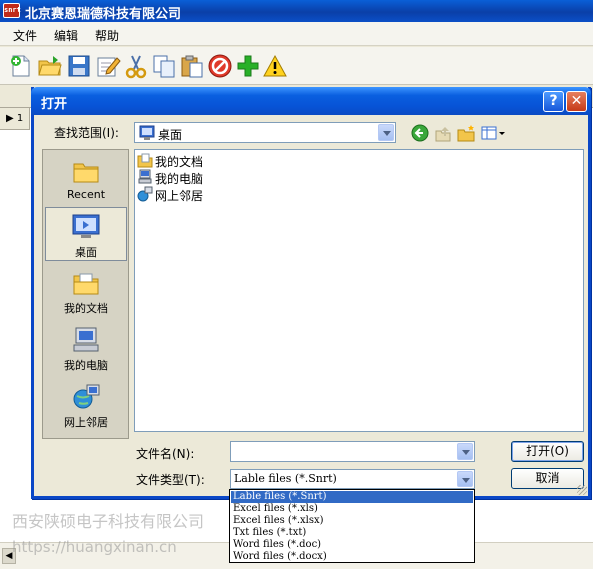 The height and width of the screenshot is (569, 593). I want to click on place-network: 网上邻居, so click(86, 405).